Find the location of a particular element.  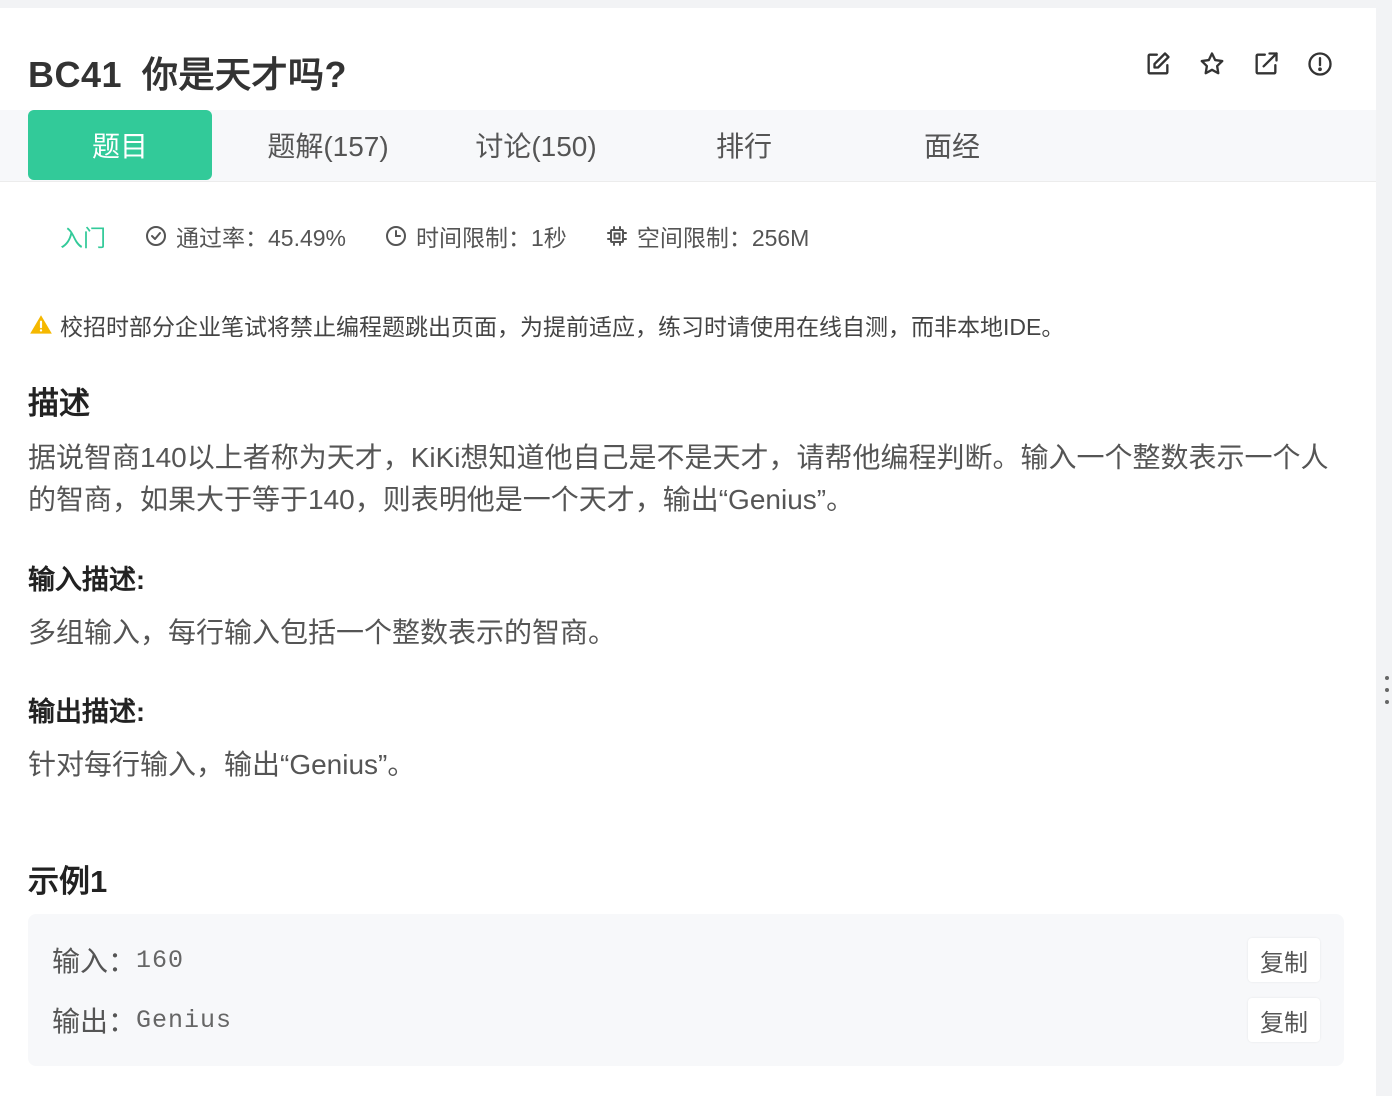

splitter-gutter is located at coordinates (1384, 548).